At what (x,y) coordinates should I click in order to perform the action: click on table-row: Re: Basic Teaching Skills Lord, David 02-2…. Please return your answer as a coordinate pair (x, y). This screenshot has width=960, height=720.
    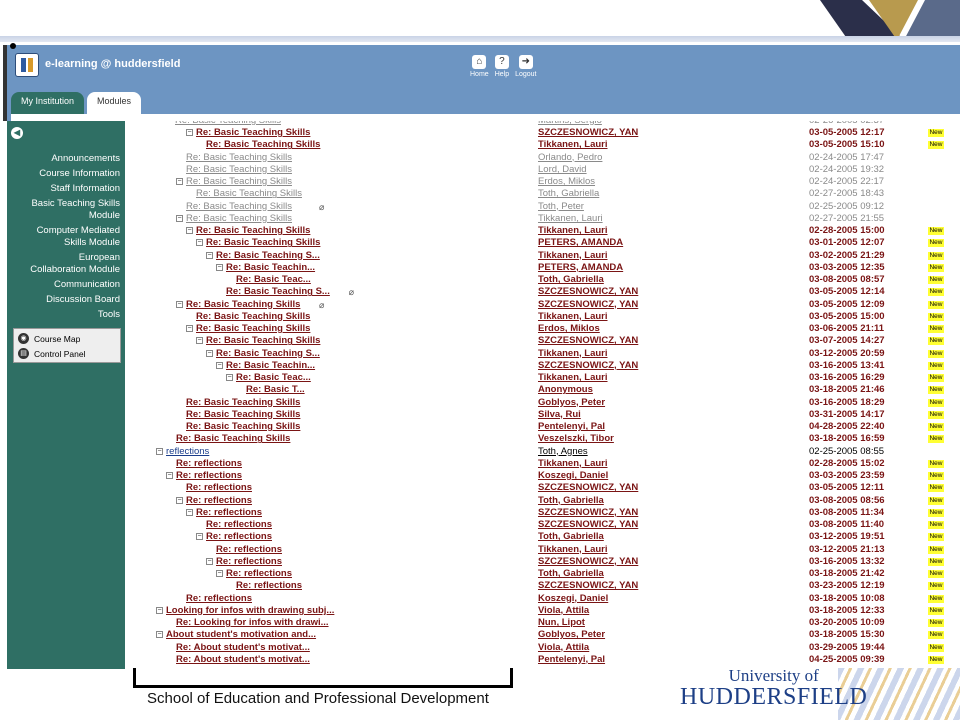
    Looking at the image, I should click on (544, 170).